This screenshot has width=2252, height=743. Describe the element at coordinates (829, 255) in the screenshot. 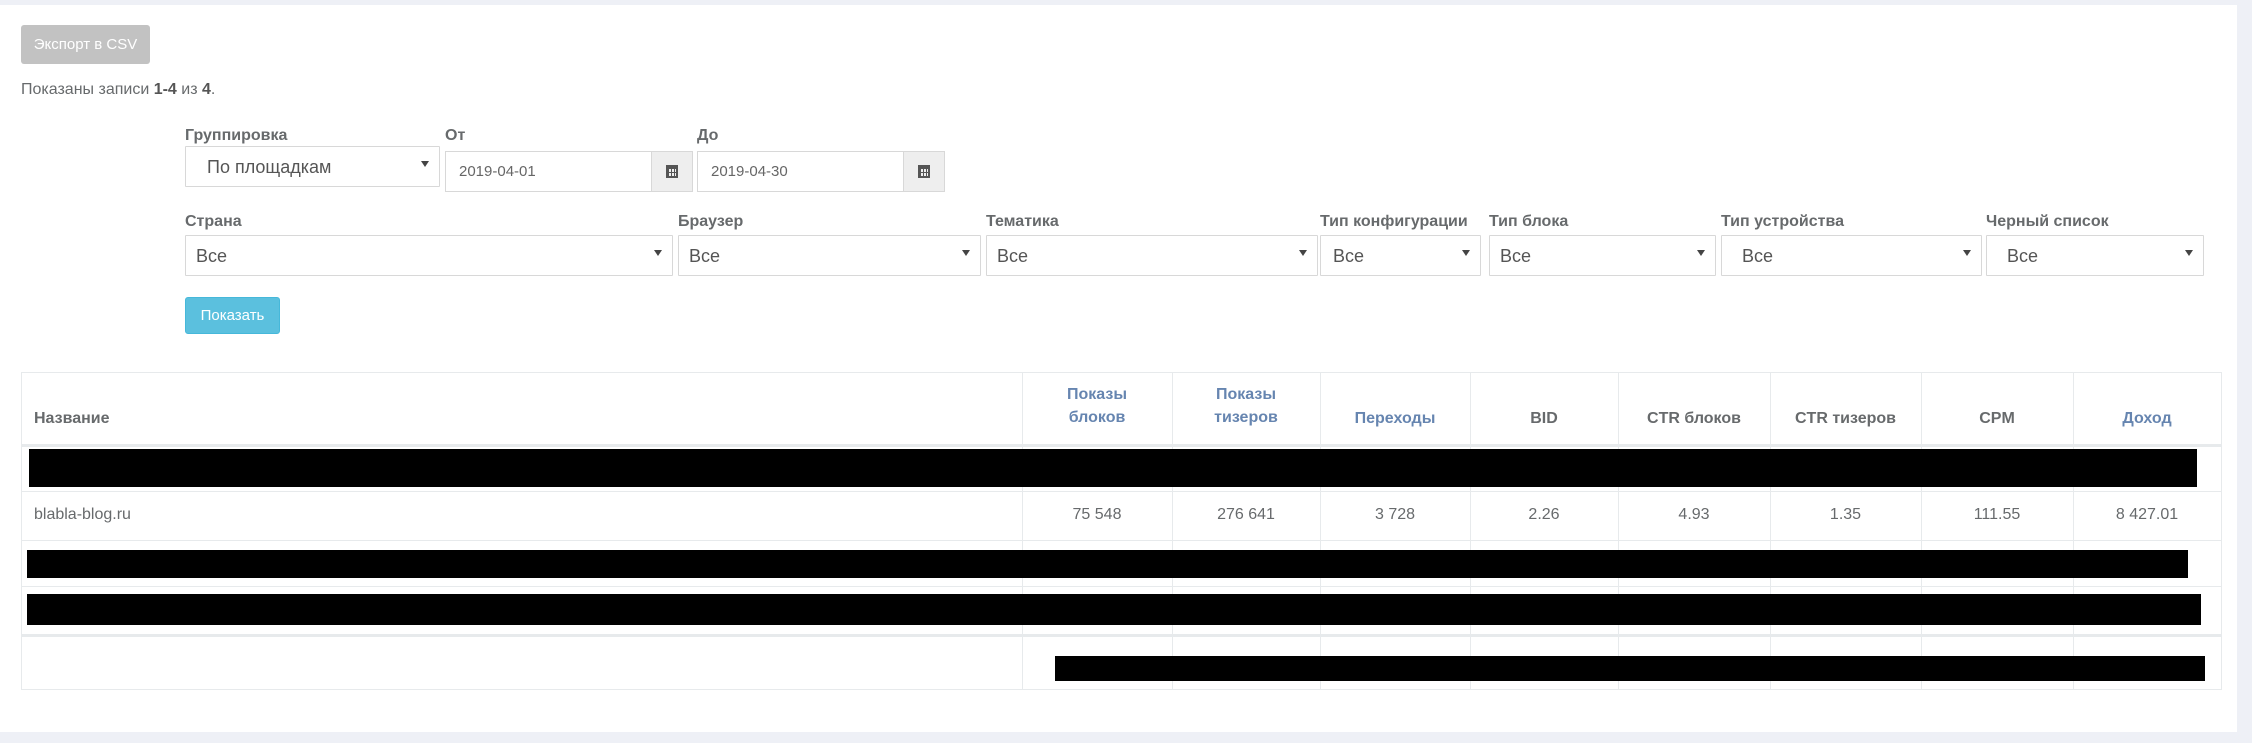

I see `browser-select: Все` at that location.